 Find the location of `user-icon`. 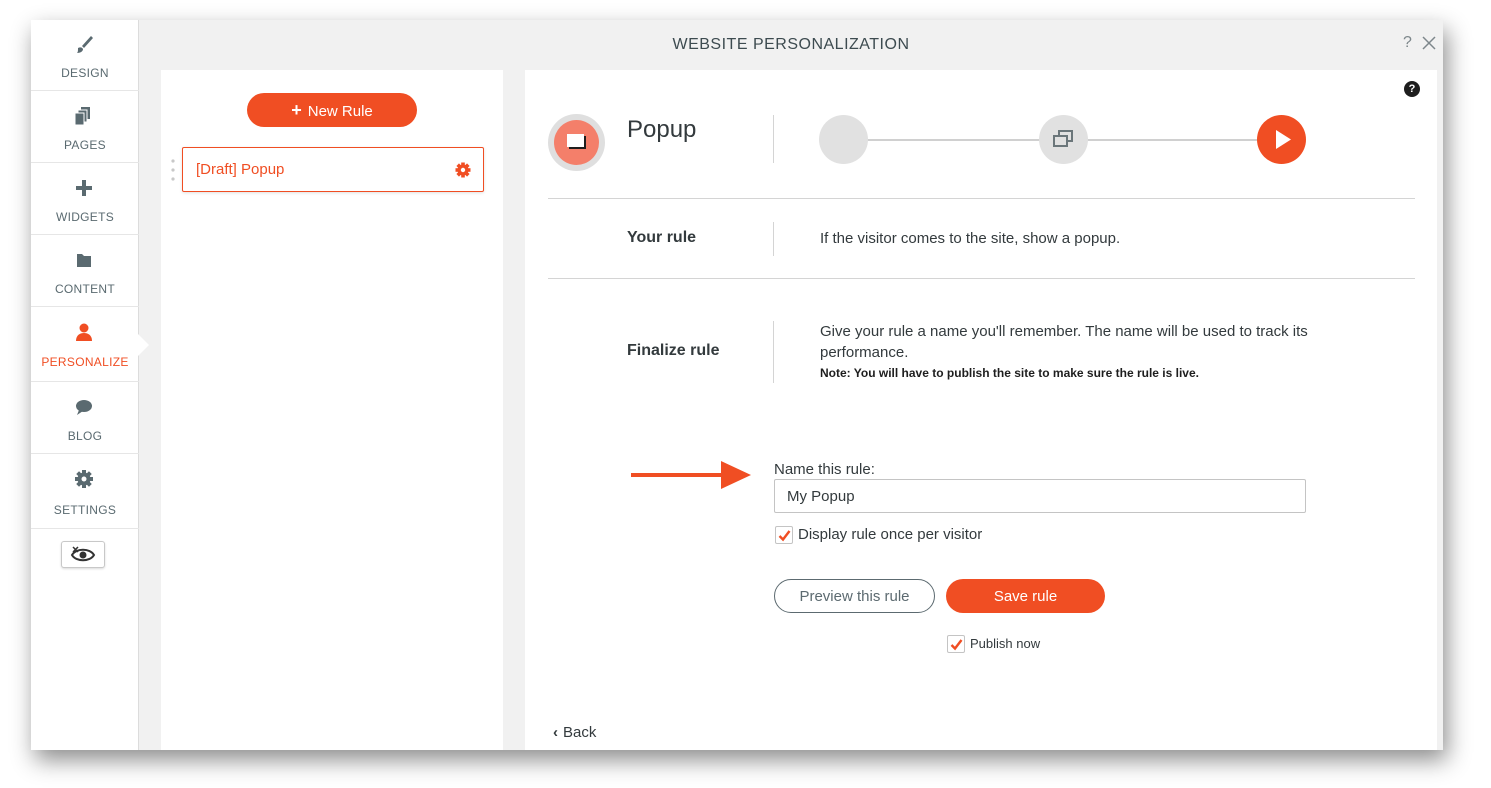

user-icon is located at coordinates (84, 332).